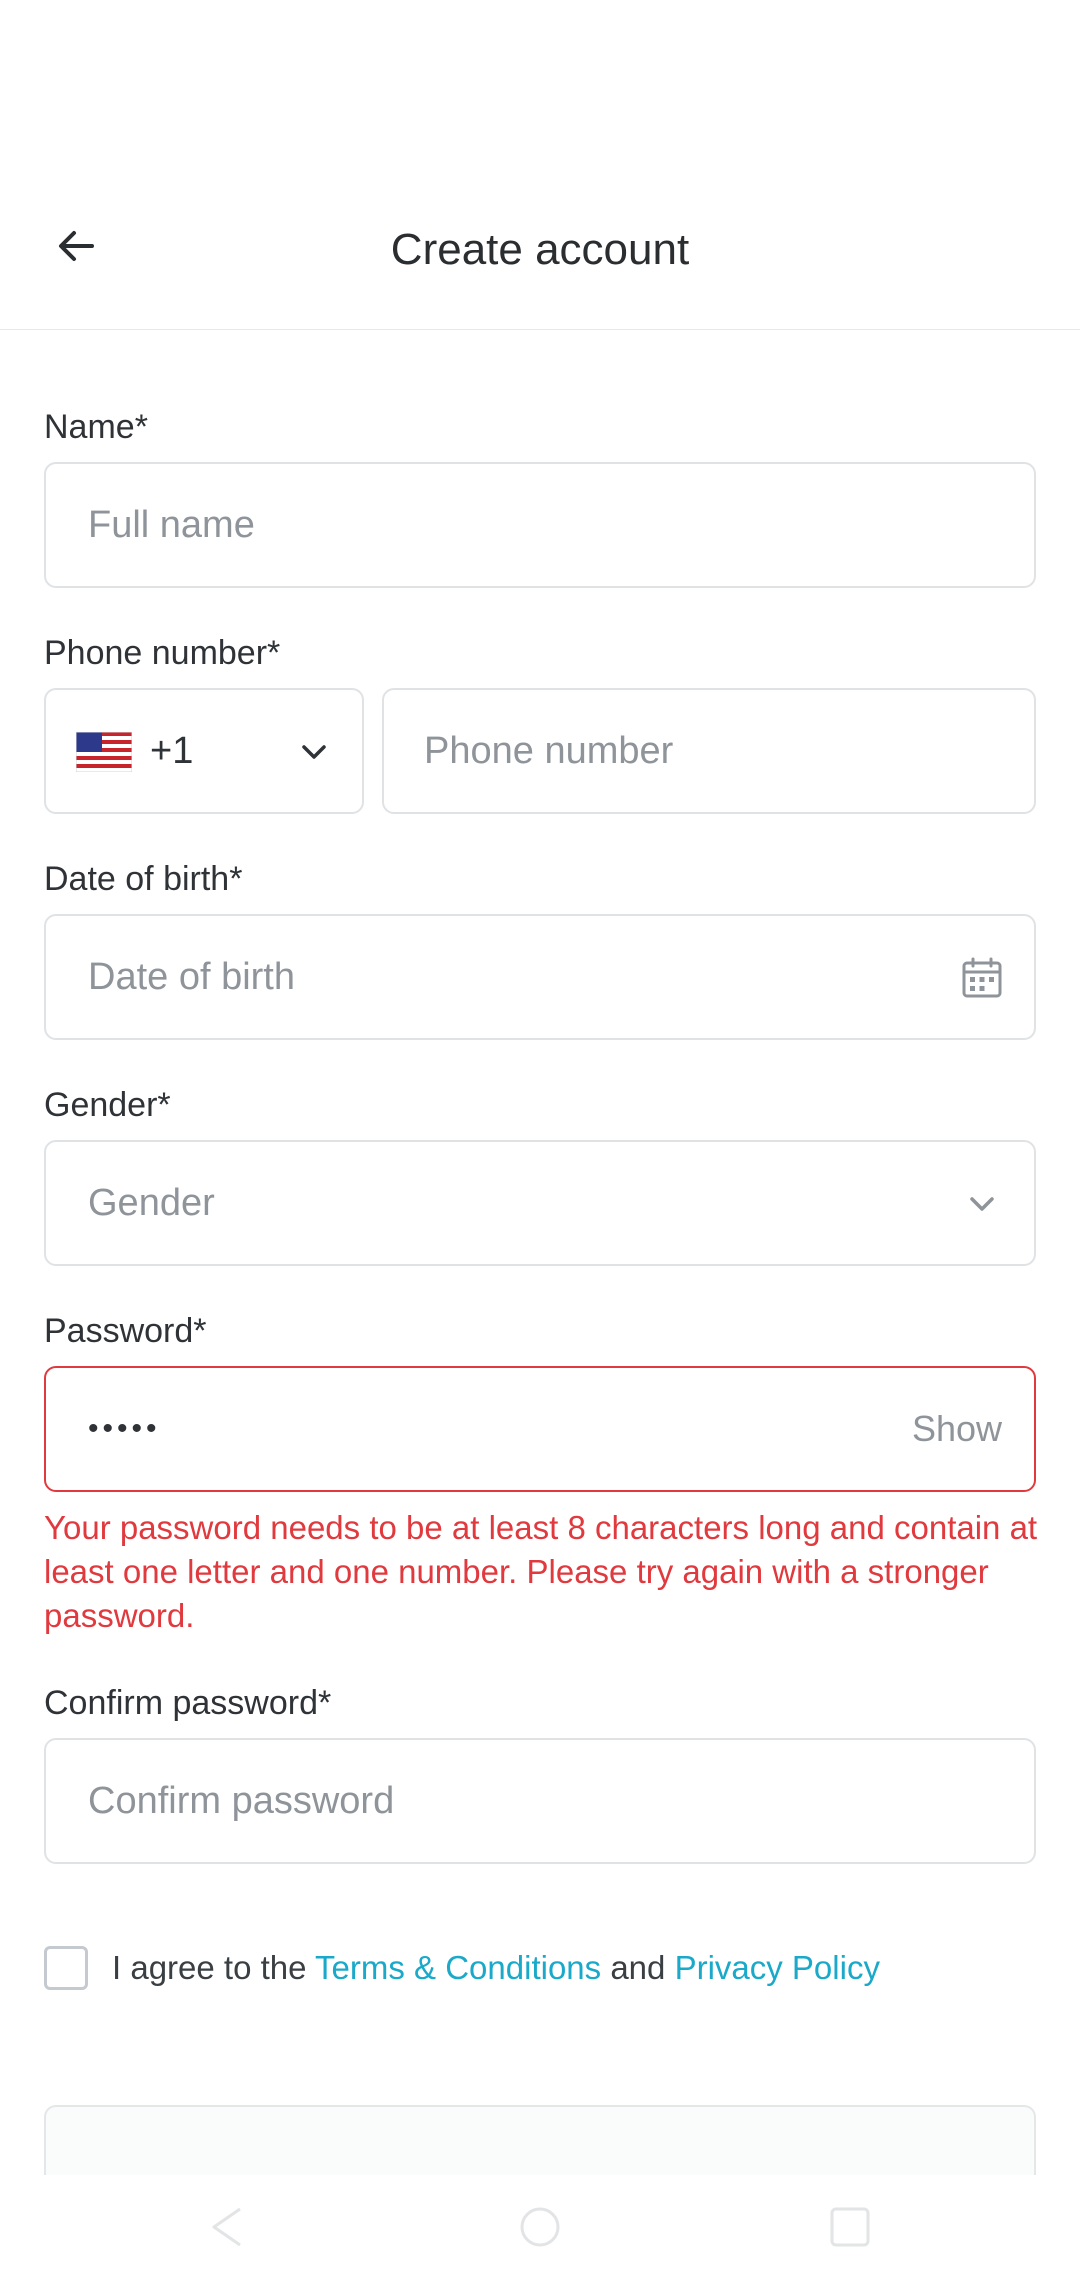  Describe the element at coordinates (151, 1203) in the screenshot. I see `gender-placeholder: Gender` at that location.